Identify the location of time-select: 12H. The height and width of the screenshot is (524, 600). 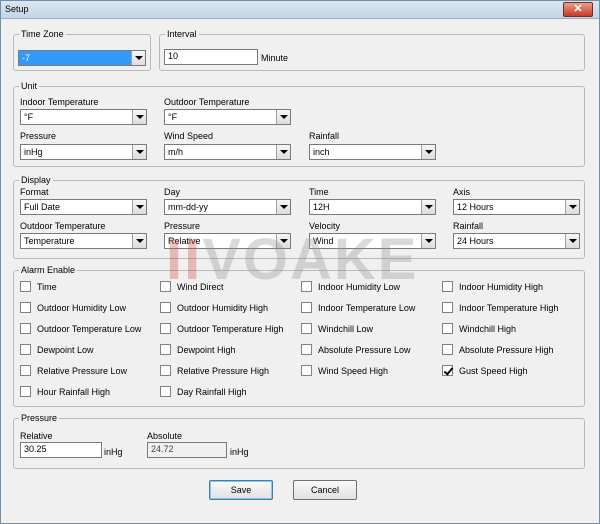
(372, 207).